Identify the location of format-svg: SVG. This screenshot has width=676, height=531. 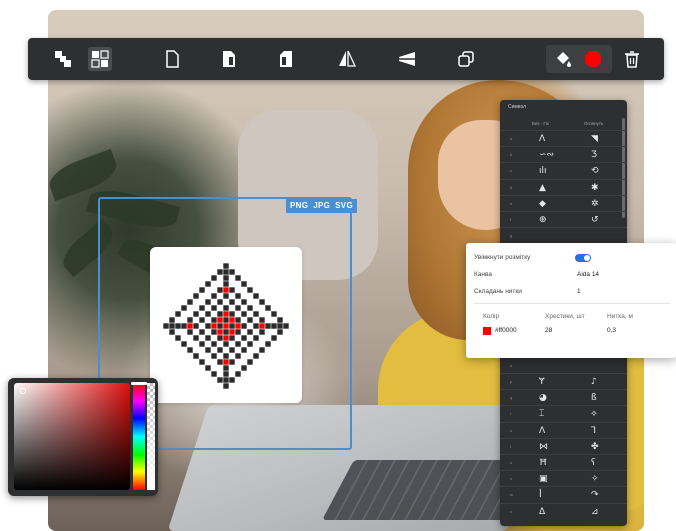
(344, 206).